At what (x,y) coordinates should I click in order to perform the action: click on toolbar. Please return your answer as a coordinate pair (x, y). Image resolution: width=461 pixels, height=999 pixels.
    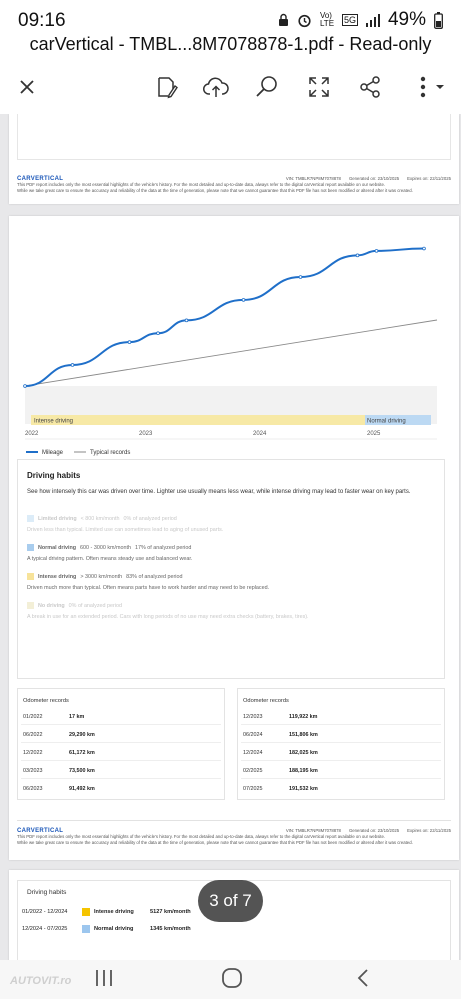
    Looking at the image, I should click on (230, 87).